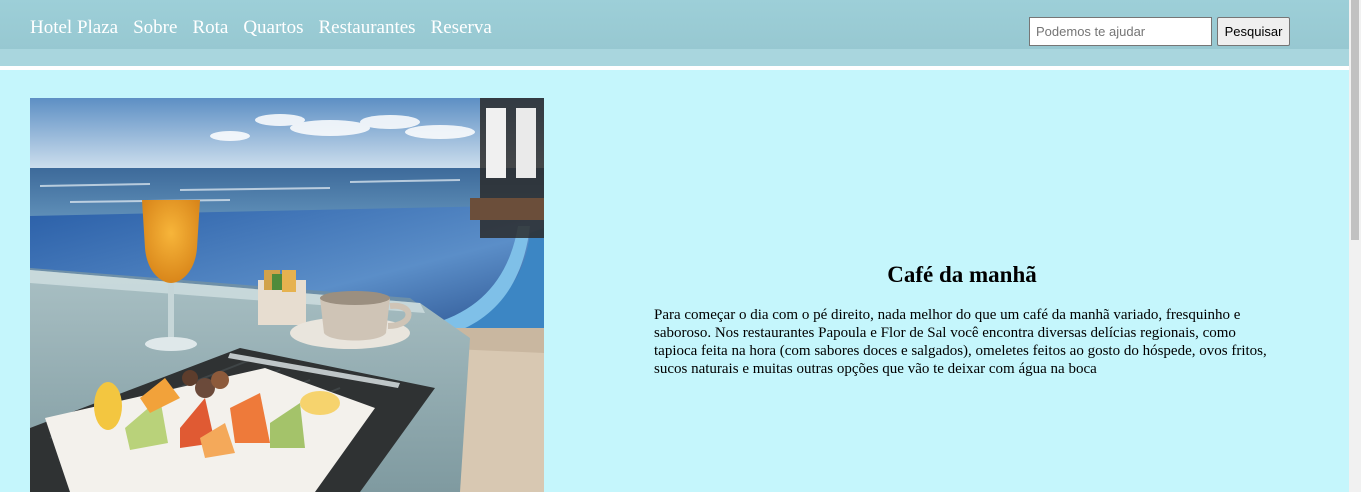  I want to click on page-scrollbar, so click(1355, 246).